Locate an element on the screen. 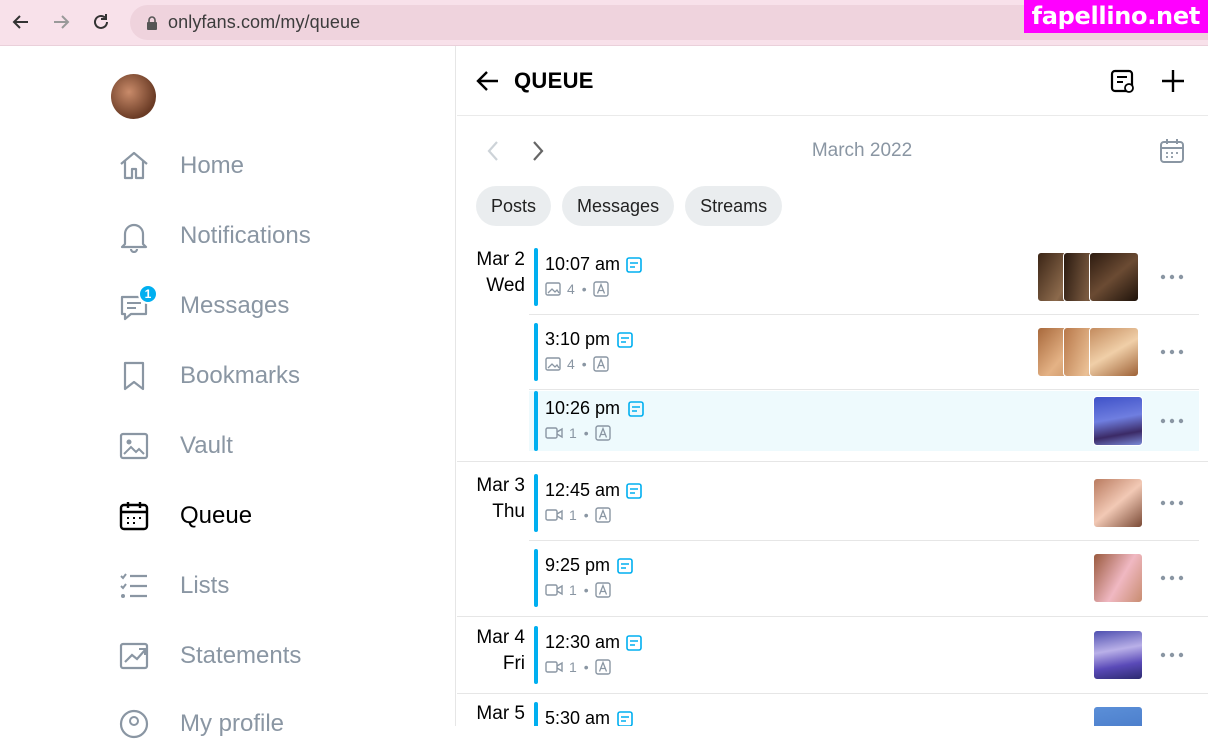 This screenshot has height=744, width=1208. sidebar-item-queue: Queue is located at coordinates (184, 516).